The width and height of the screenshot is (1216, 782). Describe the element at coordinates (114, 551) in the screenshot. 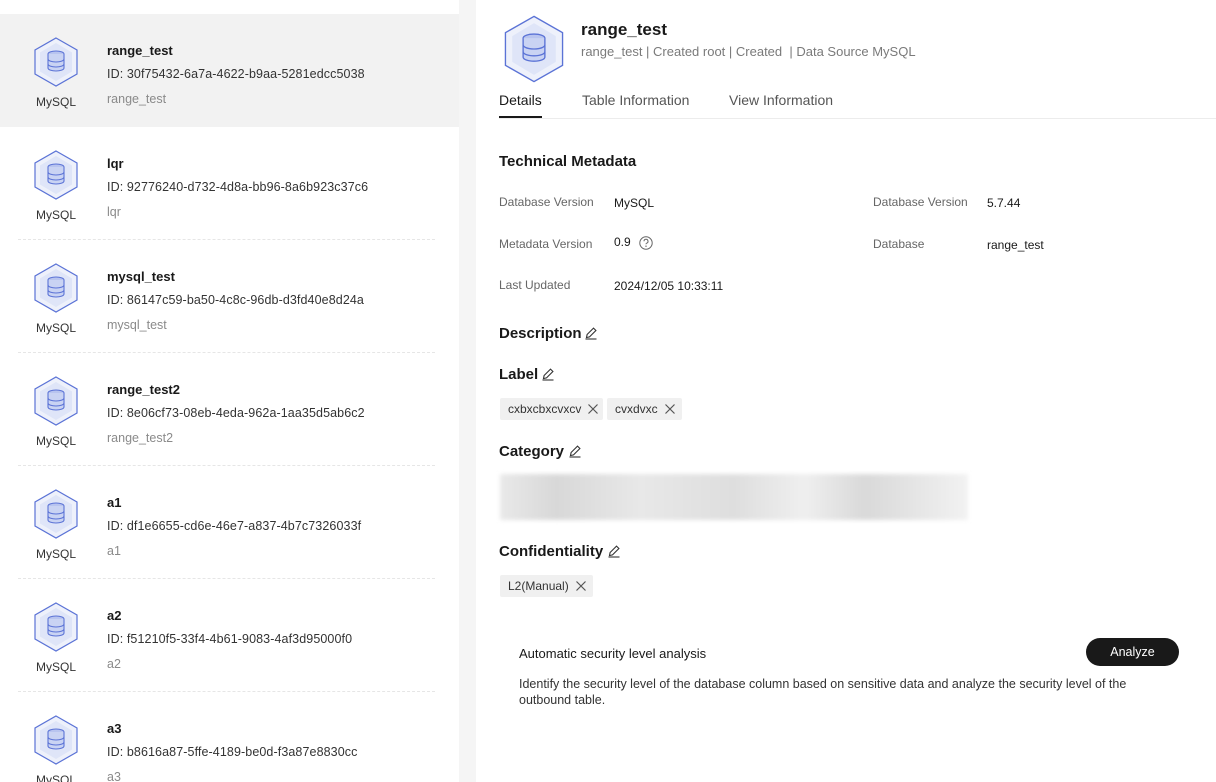

I see `item-description: a1` at that location.